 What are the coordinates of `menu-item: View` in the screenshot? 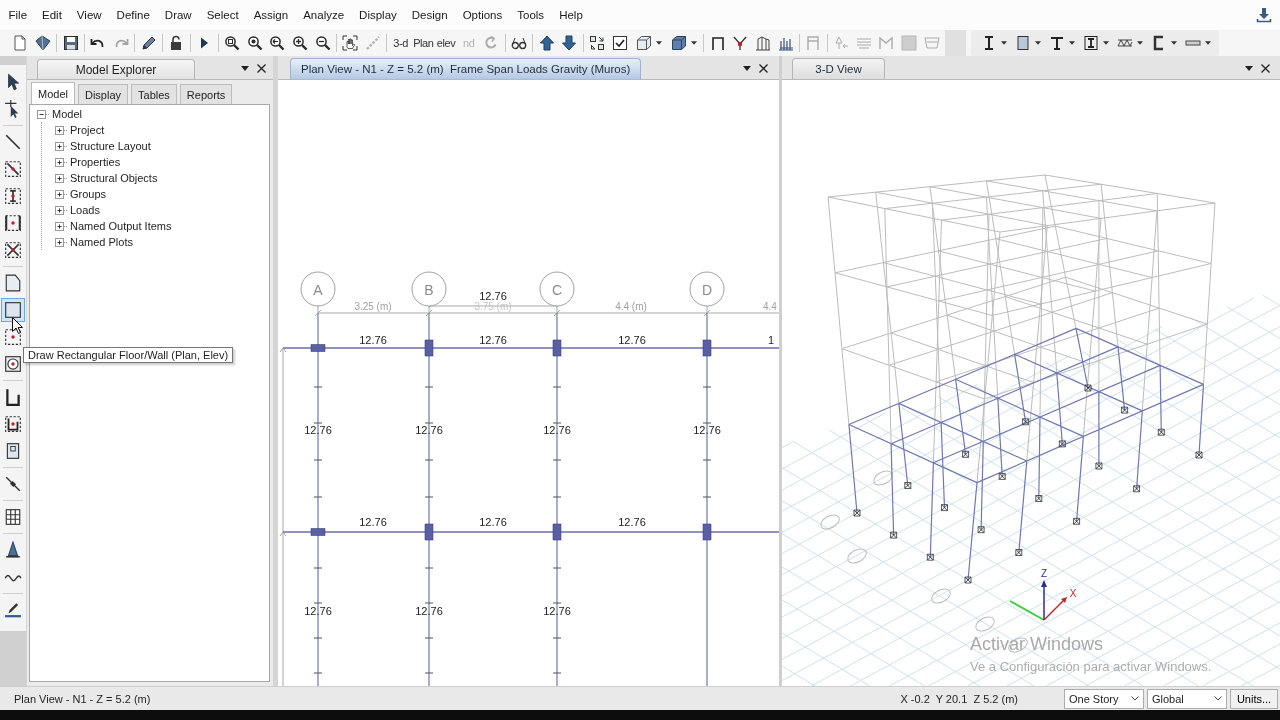 It's located at (89, 15).